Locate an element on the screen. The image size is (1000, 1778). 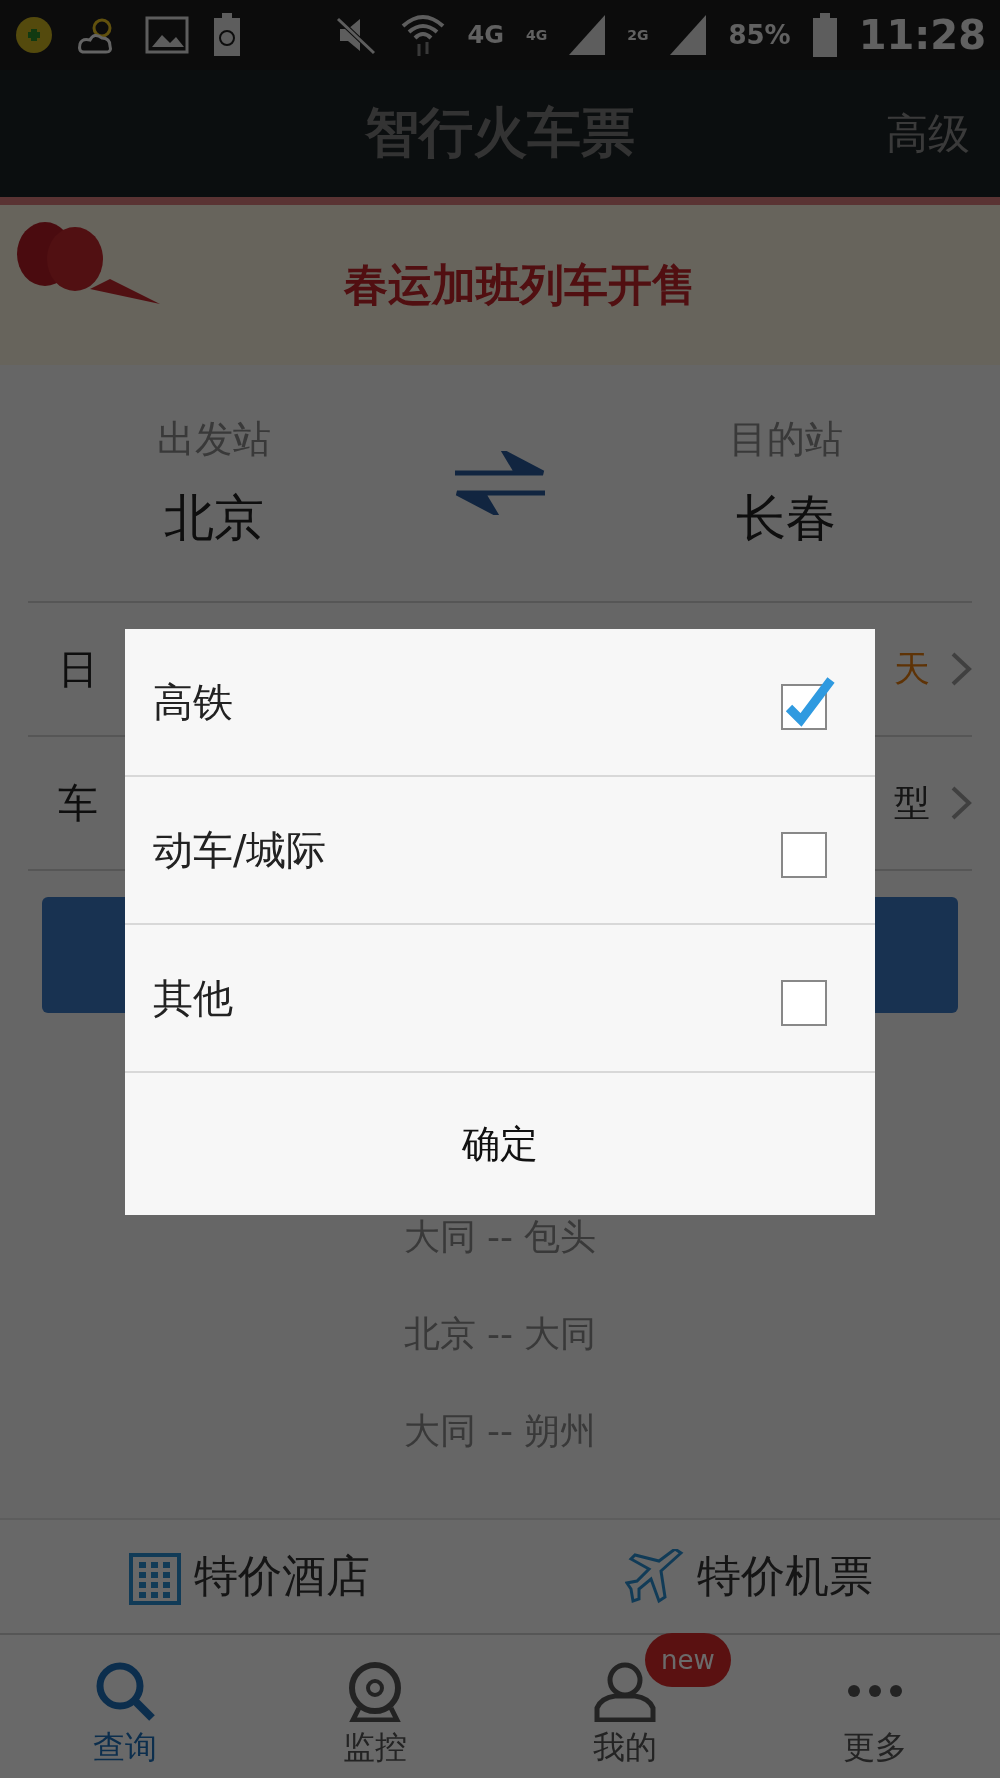
departure-station: 北京 is located at coordinates (213, 518).